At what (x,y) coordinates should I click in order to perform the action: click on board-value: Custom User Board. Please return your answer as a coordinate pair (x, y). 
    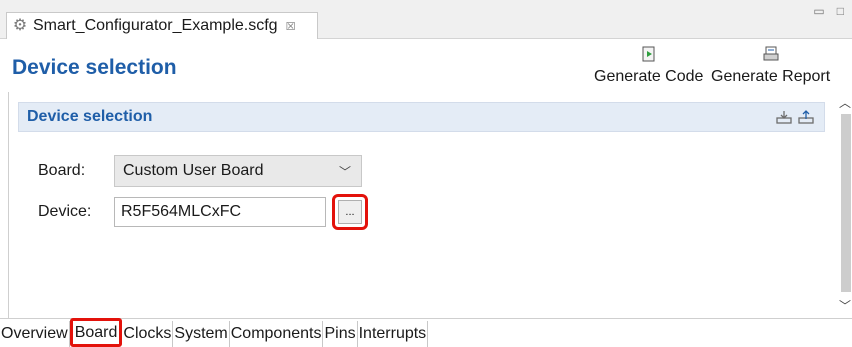
    Looking at the image, I should click on (193, 170).